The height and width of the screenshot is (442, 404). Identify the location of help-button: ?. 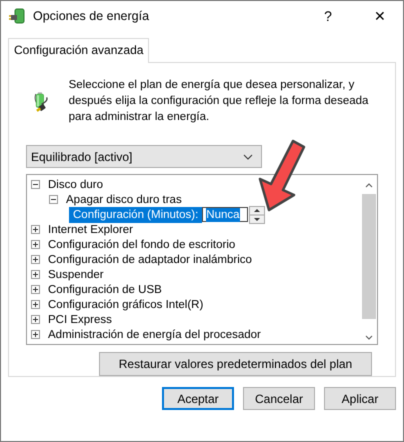
(328, 16).